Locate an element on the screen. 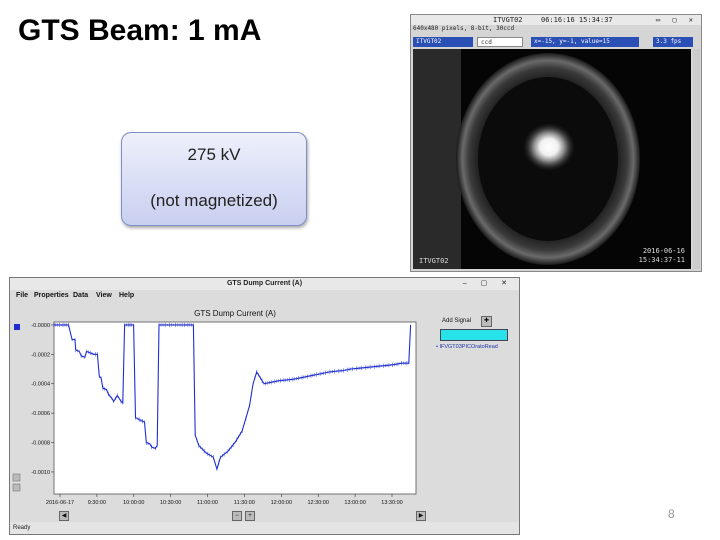 Image resolution: width=720 pixels, height=540 pixels. zoom-out-icon: − is located at coordinates (237, 516).